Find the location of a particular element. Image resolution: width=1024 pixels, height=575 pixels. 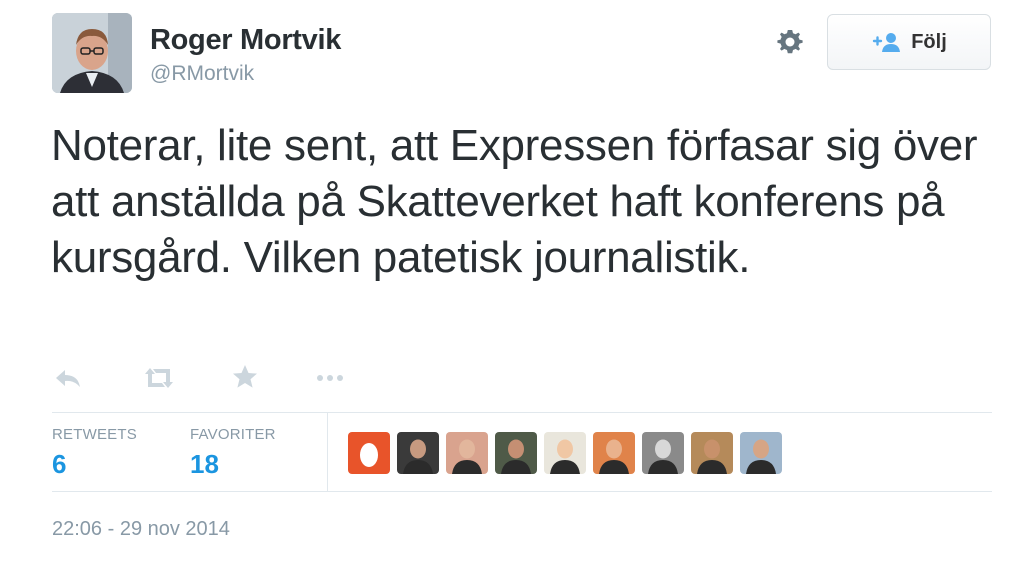

profile-avatar is located at coordinates (92, 53).